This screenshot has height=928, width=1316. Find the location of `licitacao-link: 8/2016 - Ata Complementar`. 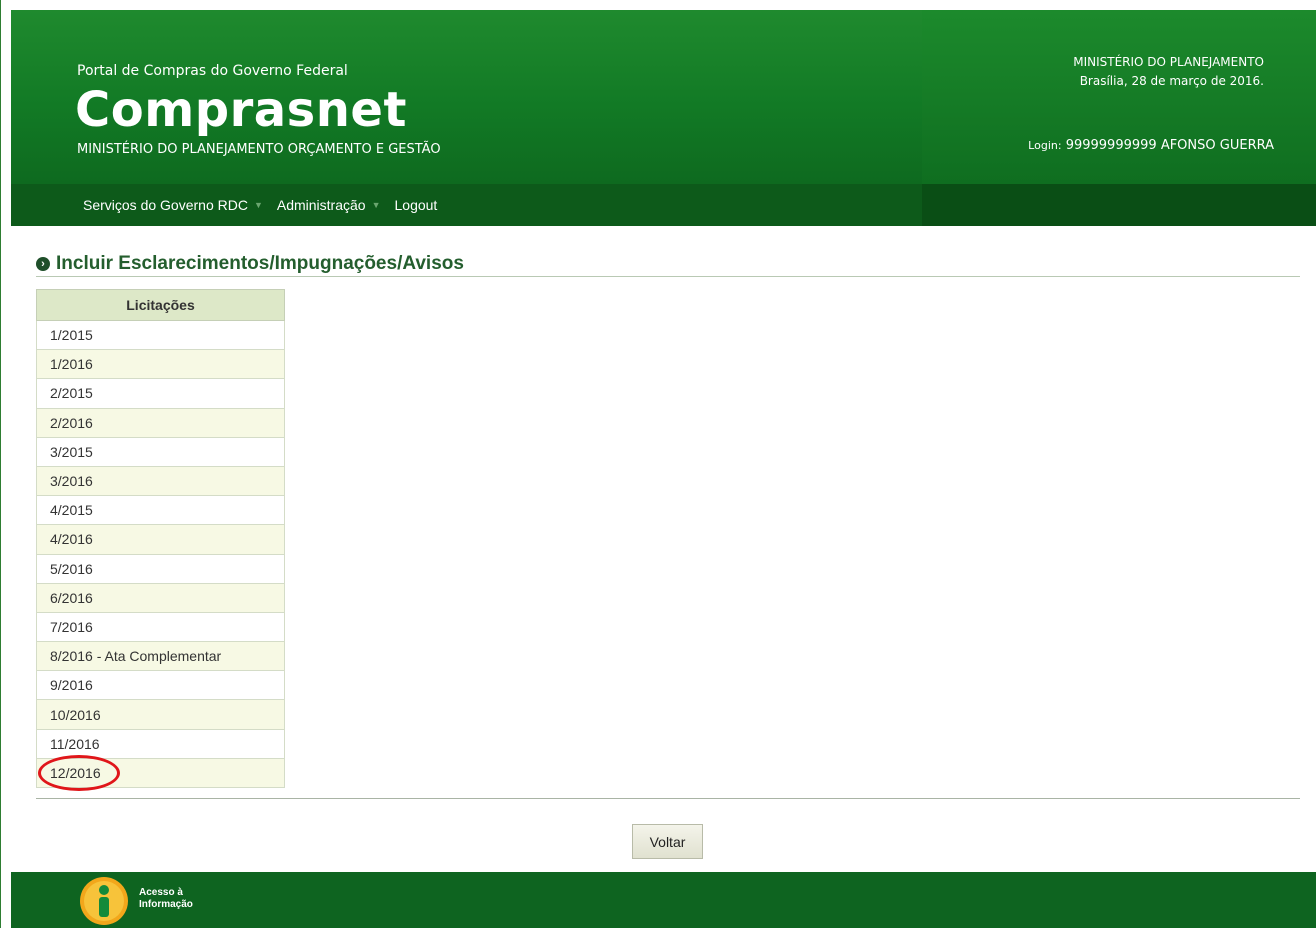

licitacao-link: 8/2016 - Ata Complementar is located at coordinates (160, 656).